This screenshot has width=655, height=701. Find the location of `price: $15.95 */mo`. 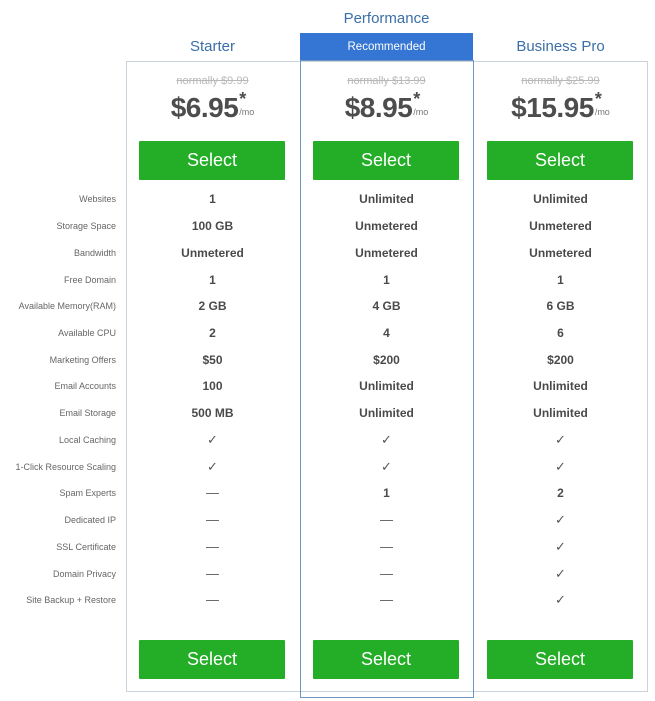

price: $15.95 */mo is located at coordinates (560, 108).